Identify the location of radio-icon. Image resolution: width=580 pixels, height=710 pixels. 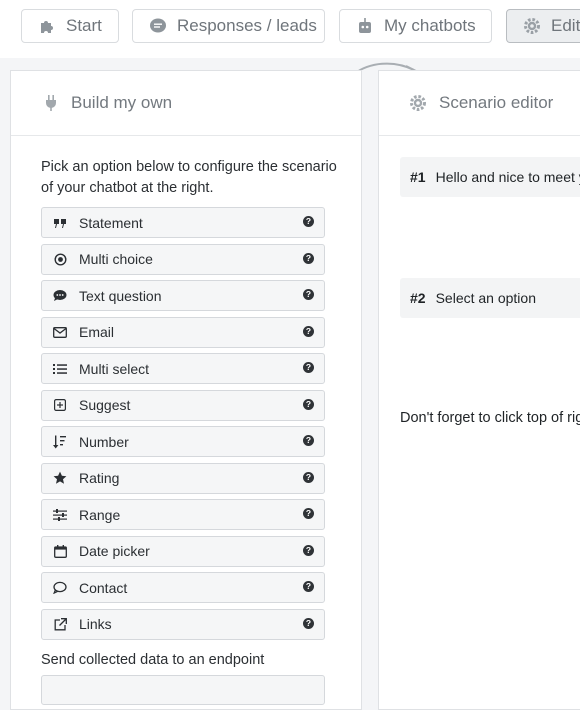
(60, 259).